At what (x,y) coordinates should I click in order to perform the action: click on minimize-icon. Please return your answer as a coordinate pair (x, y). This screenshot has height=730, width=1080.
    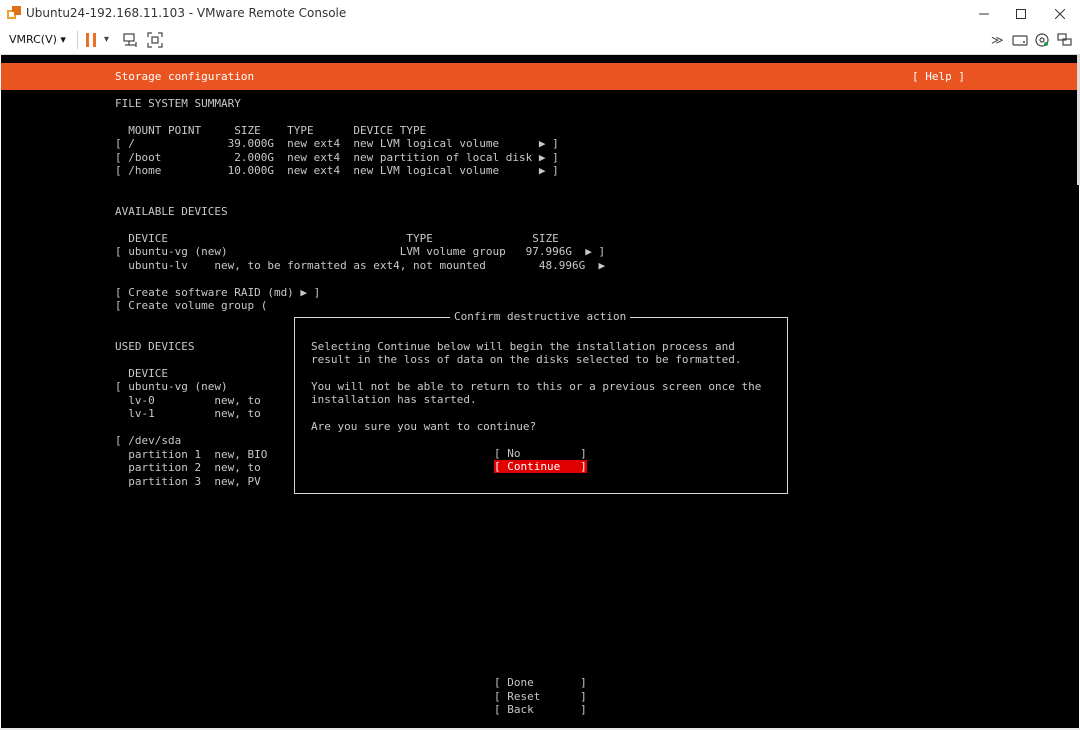
    Looking at the image, I should click on (984, 13).